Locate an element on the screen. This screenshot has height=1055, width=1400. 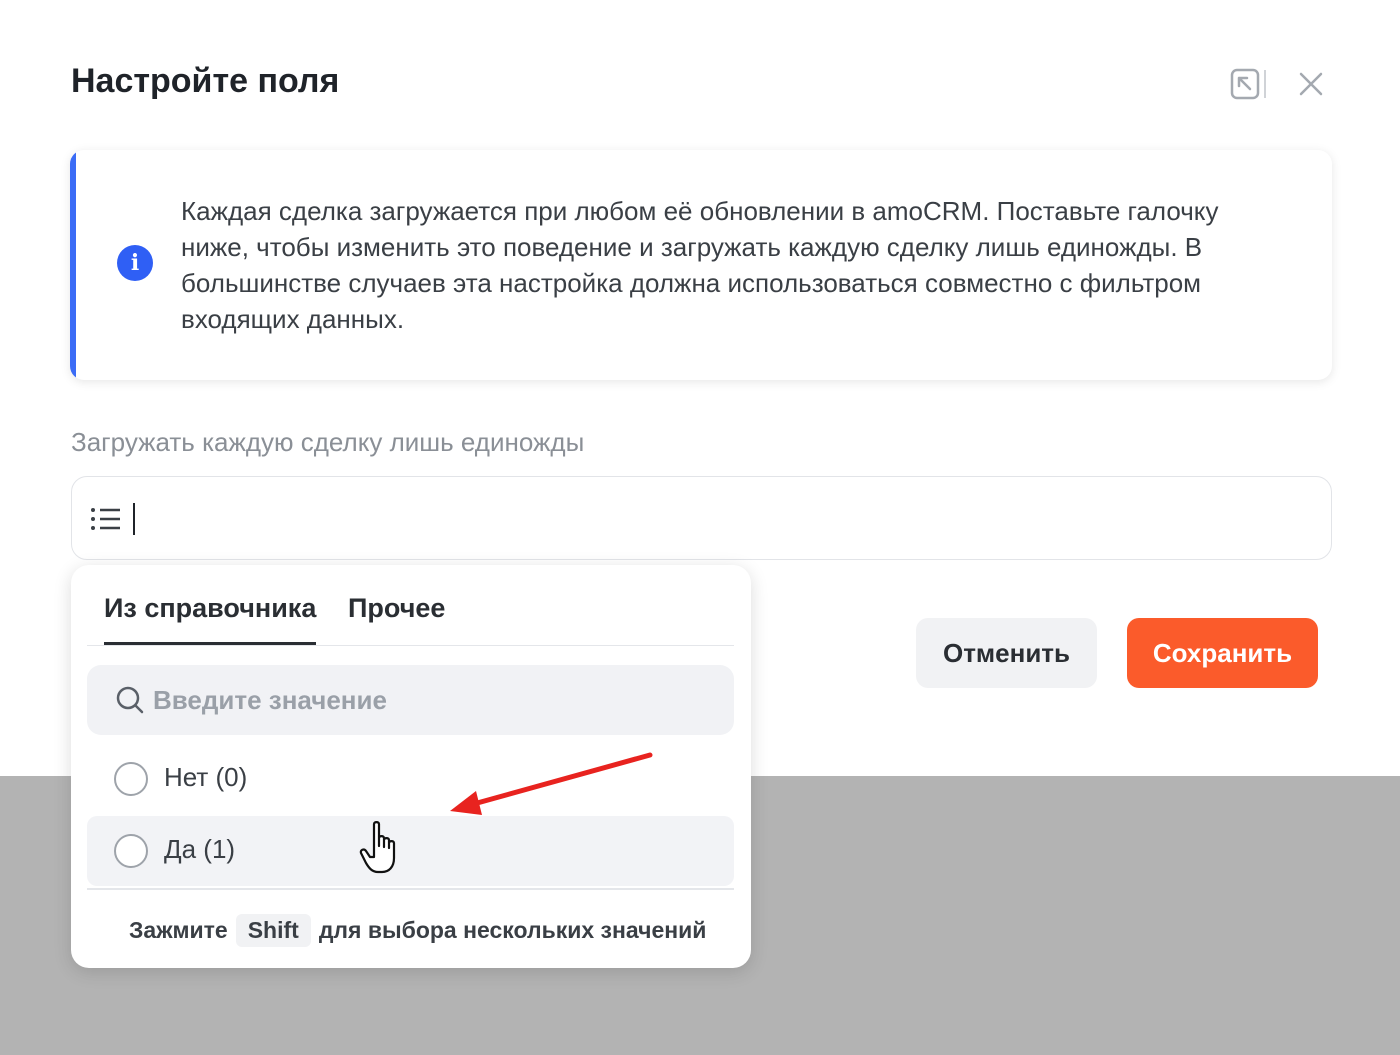
search-icon is located at coordinates (130, 700).